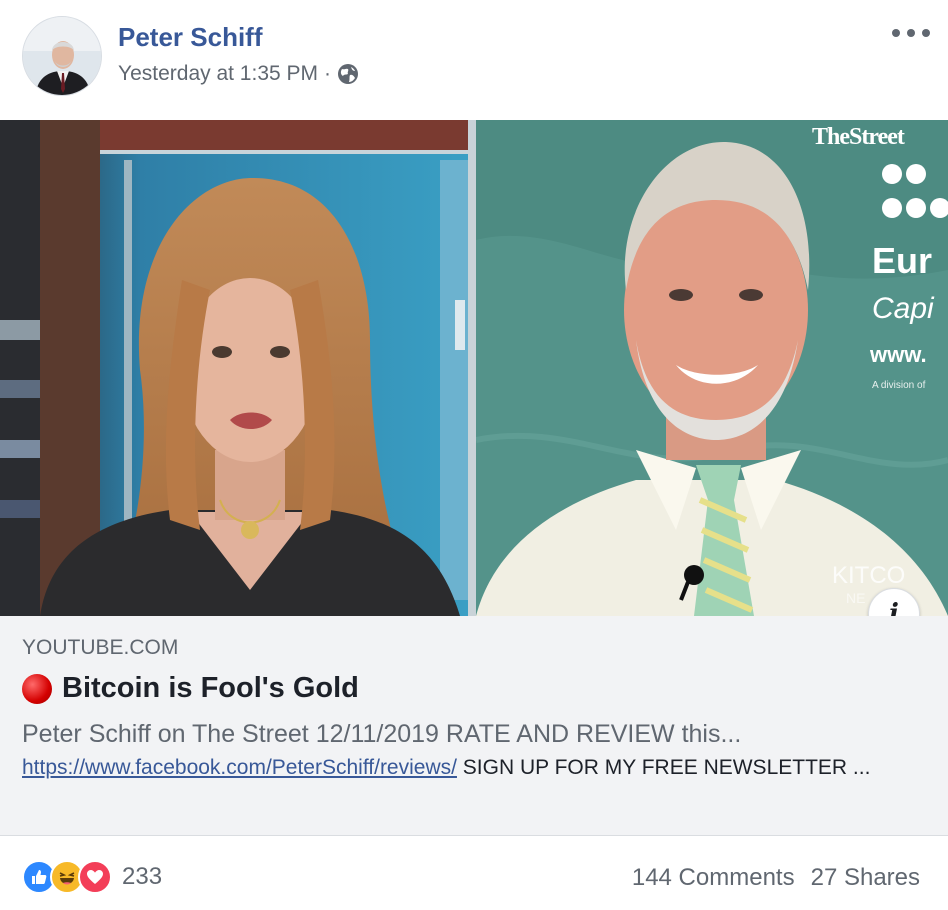 This screenshot has height=910, width=948. What do you see at coordinates (100, 647) in the screenshot?
I see `link-domain: YOUTUBE.COM` at bounding box center [100, 647].